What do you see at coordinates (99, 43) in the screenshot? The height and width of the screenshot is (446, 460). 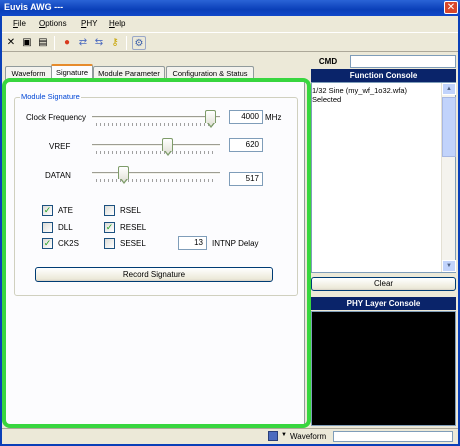 I see `disconnect-icon: ⇆` at bounding box center [99, 43].